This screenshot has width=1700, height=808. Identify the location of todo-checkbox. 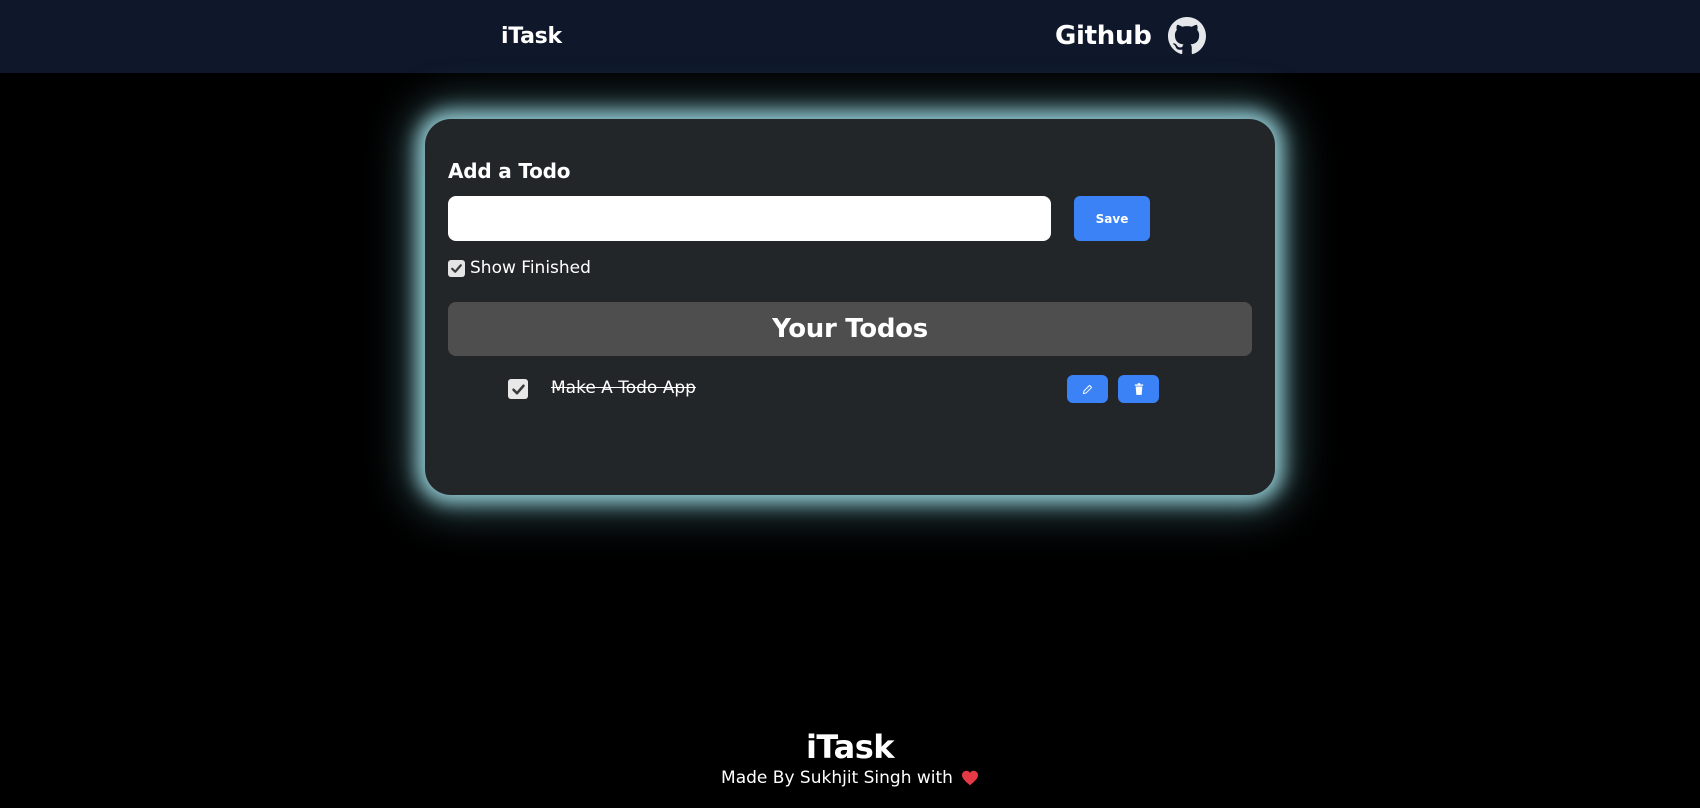
(518, 389).